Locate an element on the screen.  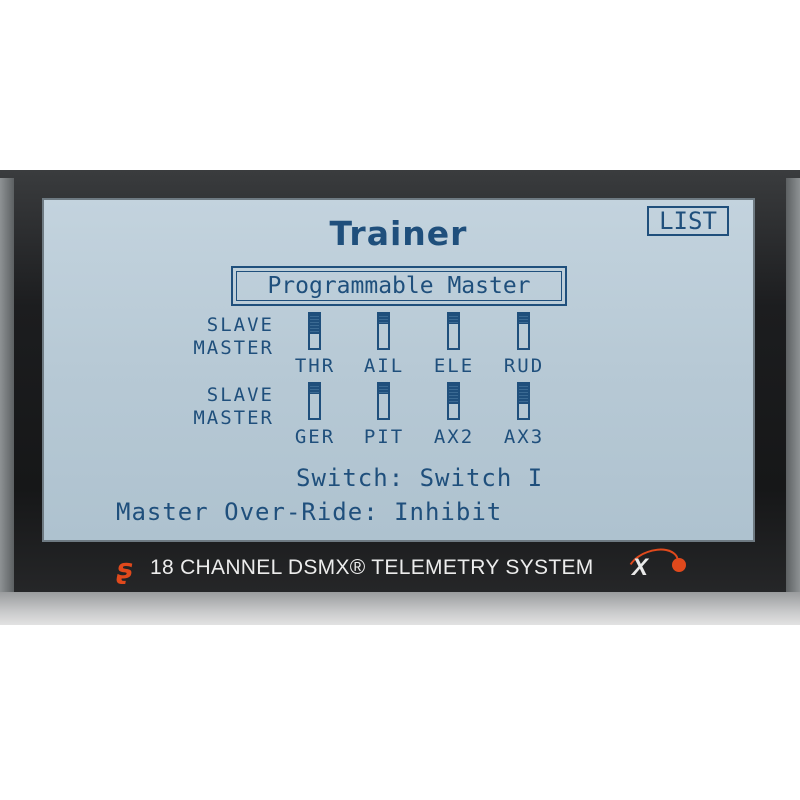
trainer-mode-selector: Programmable Master is located at coordinates (399, 286).